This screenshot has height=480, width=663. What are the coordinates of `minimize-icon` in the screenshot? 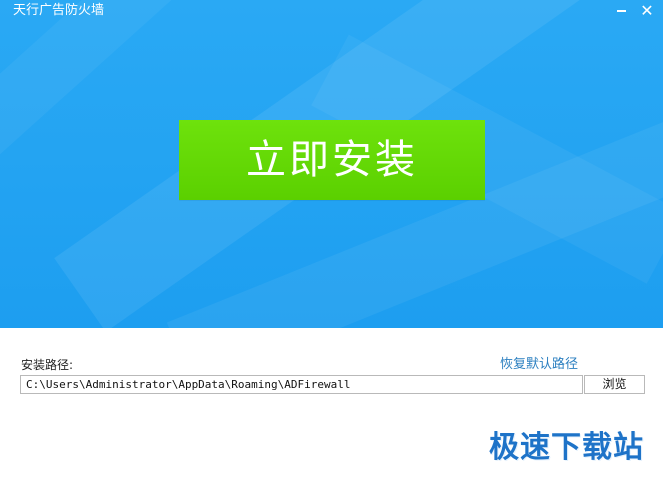 It's located at (621, 11).